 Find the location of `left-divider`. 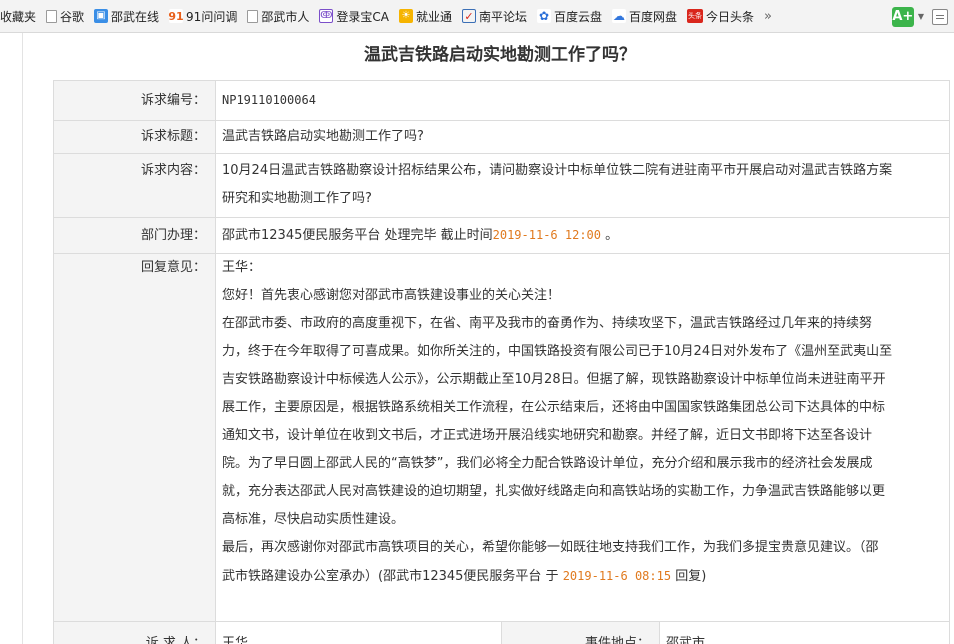

left-divider is located at coordinates (22, 338).